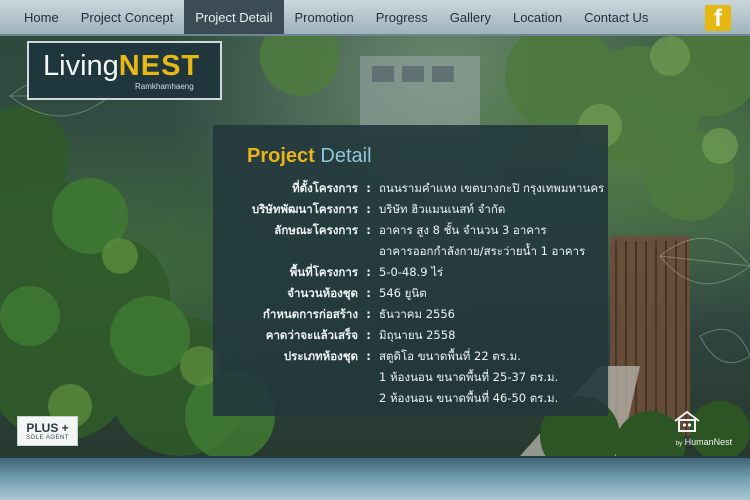 This screenshot has width=750, height=500. Describe the element at coordinates (679, 444) in the screenshot. I see `humannest-by: by` at that location.